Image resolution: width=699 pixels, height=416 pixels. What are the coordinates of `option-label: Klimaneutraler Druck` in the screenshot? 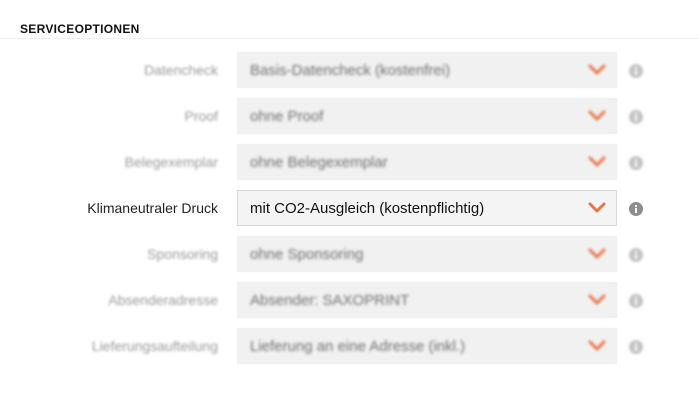 It's located at (152, 208).